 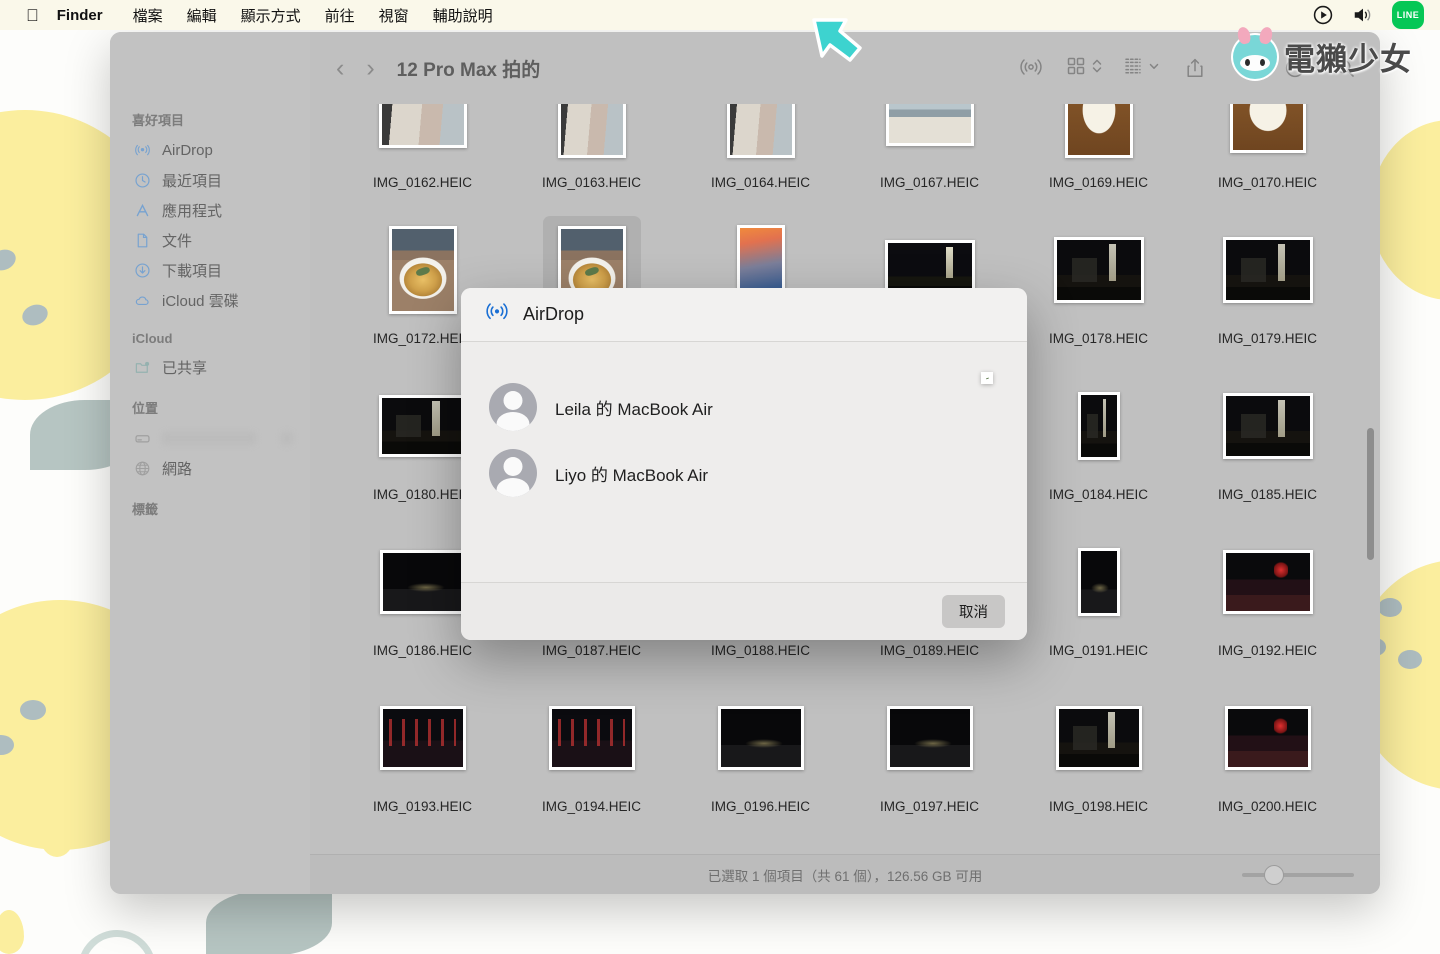 I want to click on icon-view-icon, so click(x=1076, y=68).